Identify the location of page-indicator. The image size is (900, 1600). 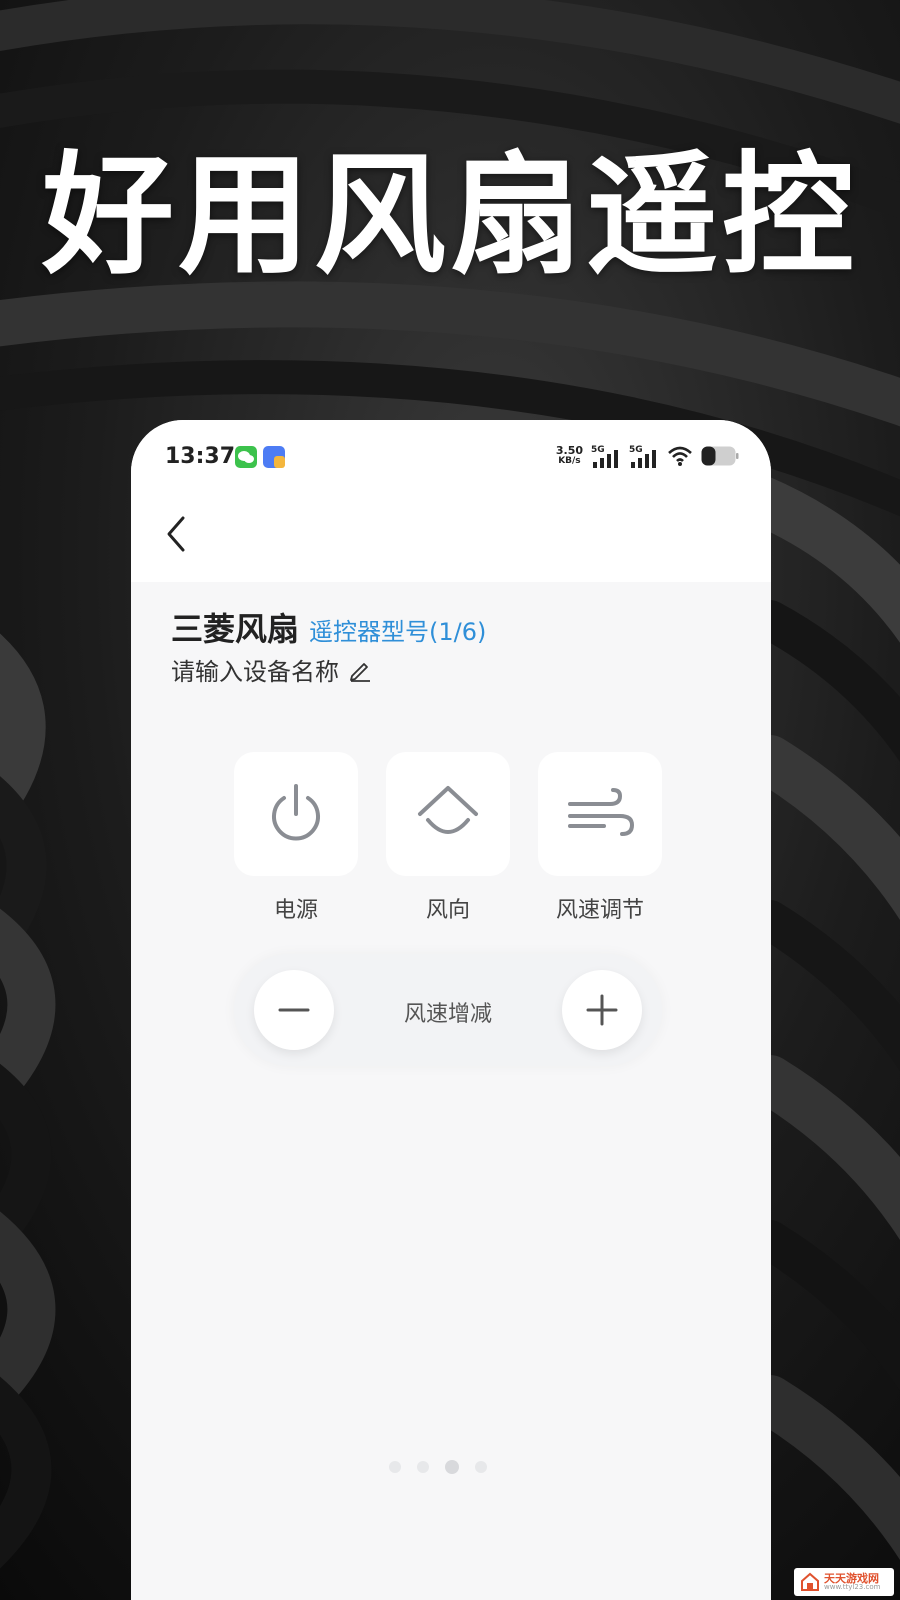
(438, 1467).